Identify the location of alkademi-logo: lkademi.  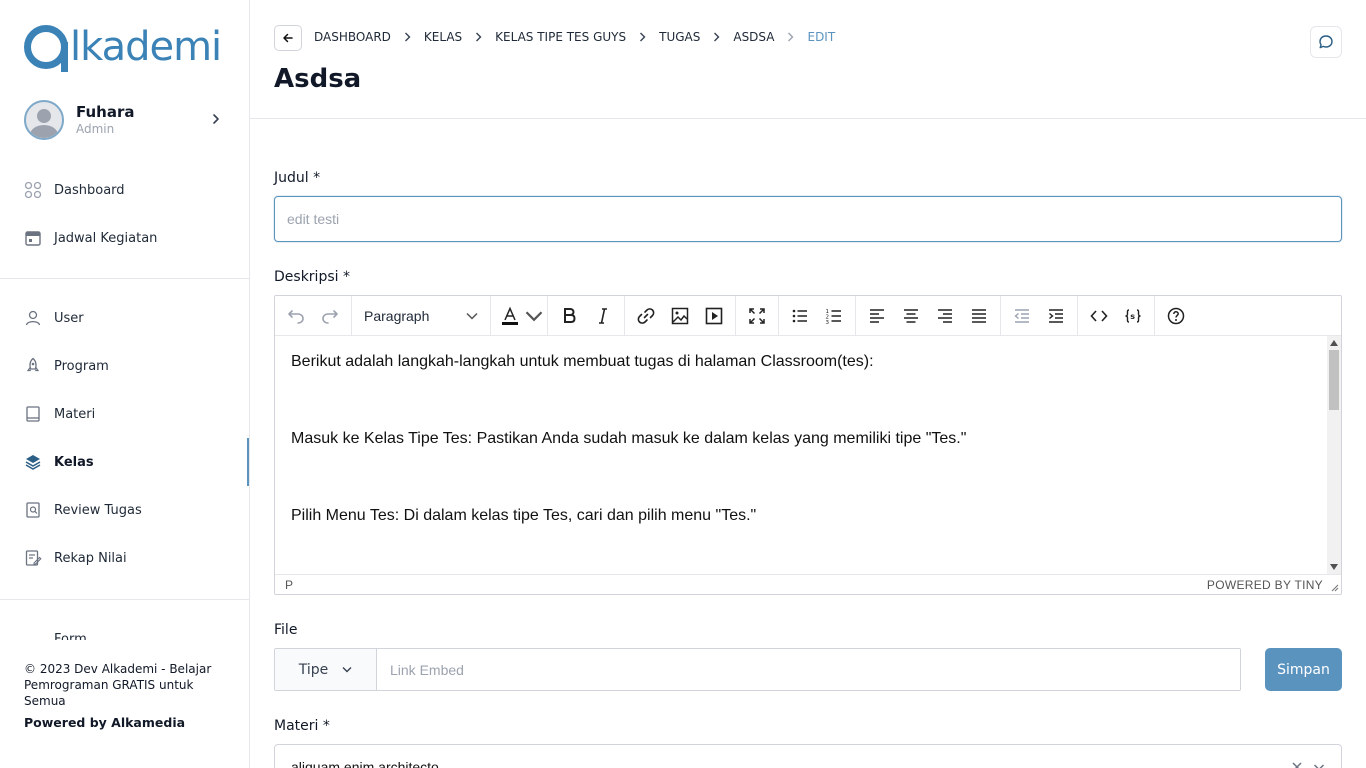
(123, 47).